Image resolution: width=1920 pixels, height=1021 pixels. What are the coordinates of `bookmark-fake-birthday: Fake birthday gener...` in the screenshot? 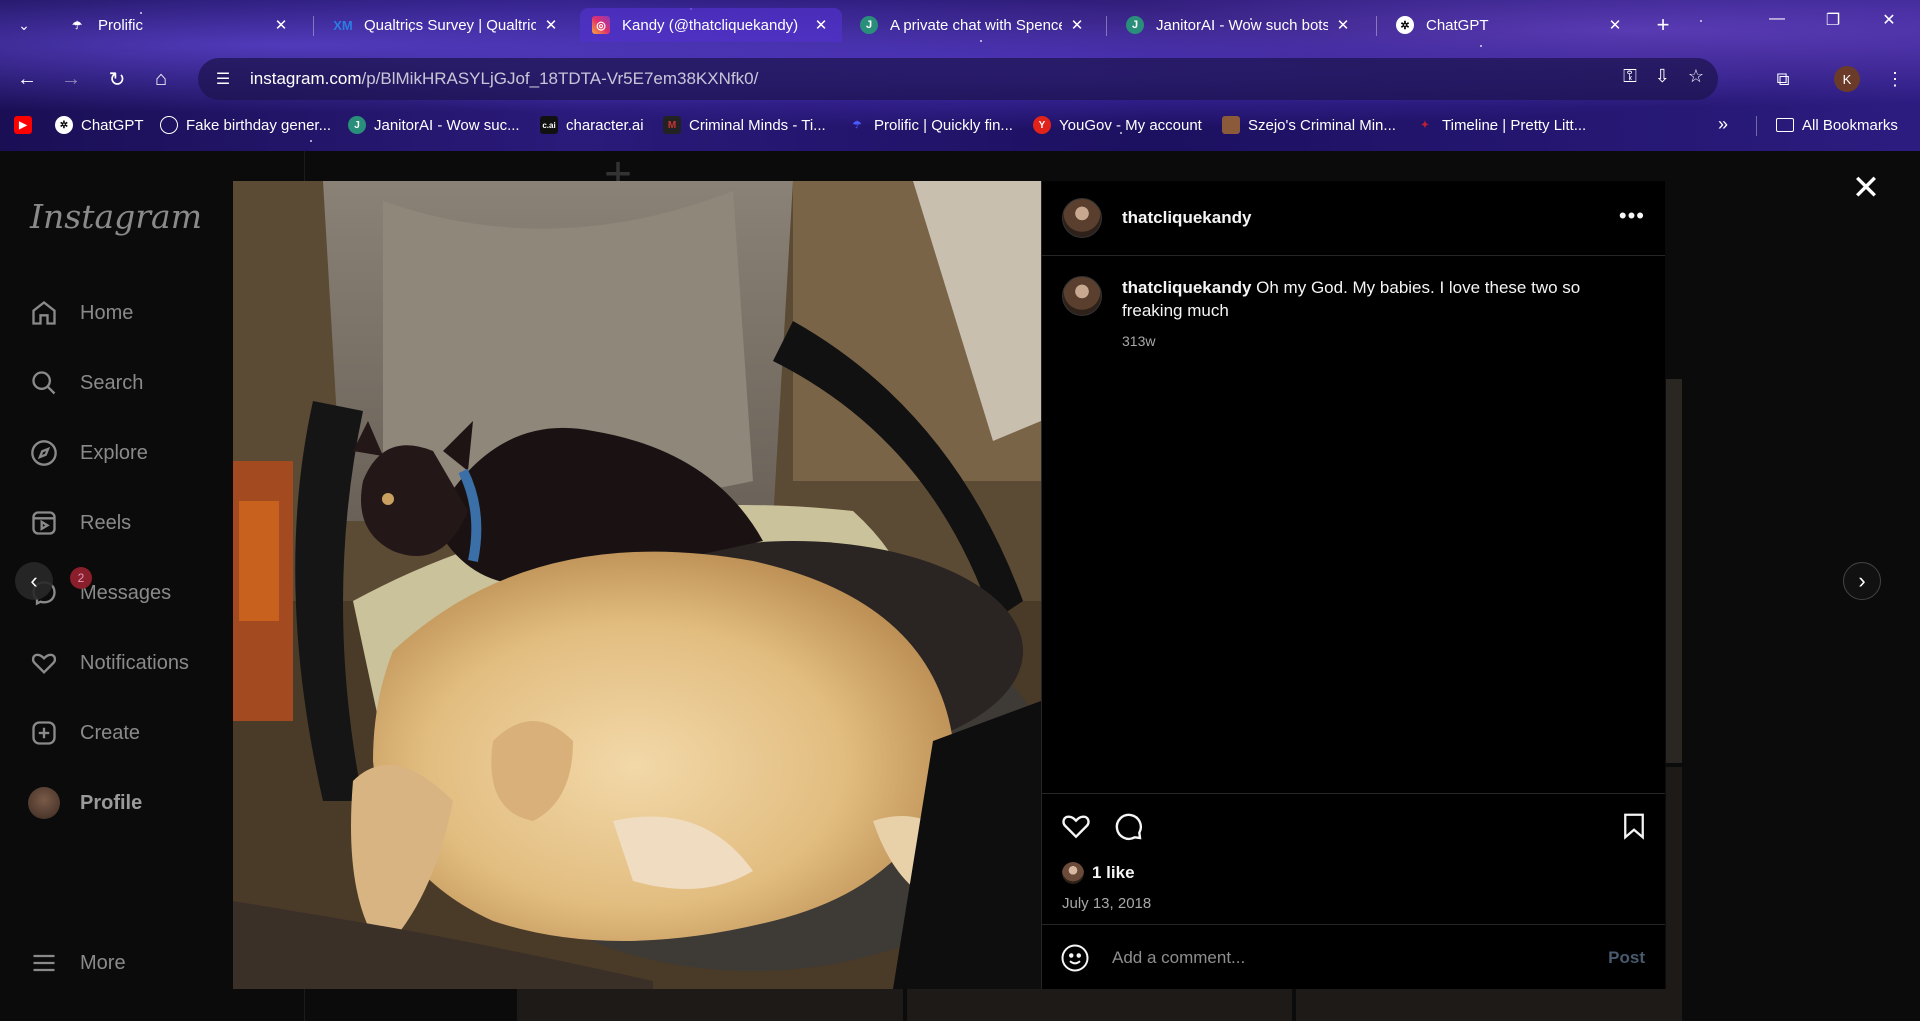 It's located at (245, 125).